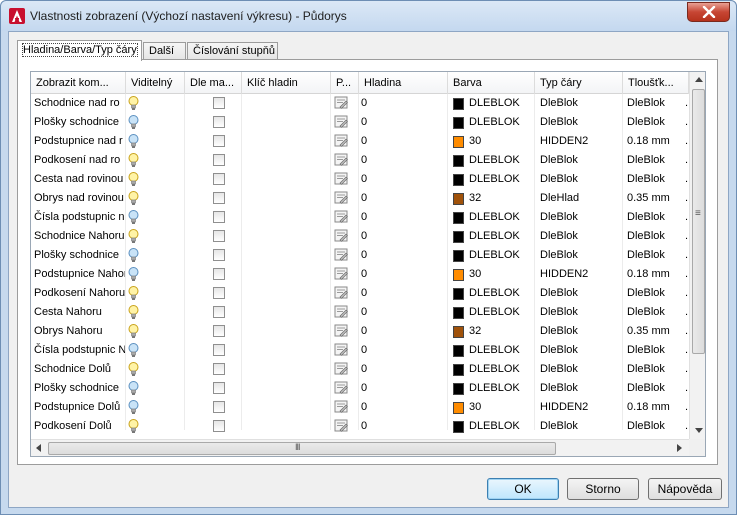 This screenshot has width=737, height=515. Describe the element at coordinates (698, 221) in the screenshot. I see `vertical-scroll-thumb: ≡` at that location.